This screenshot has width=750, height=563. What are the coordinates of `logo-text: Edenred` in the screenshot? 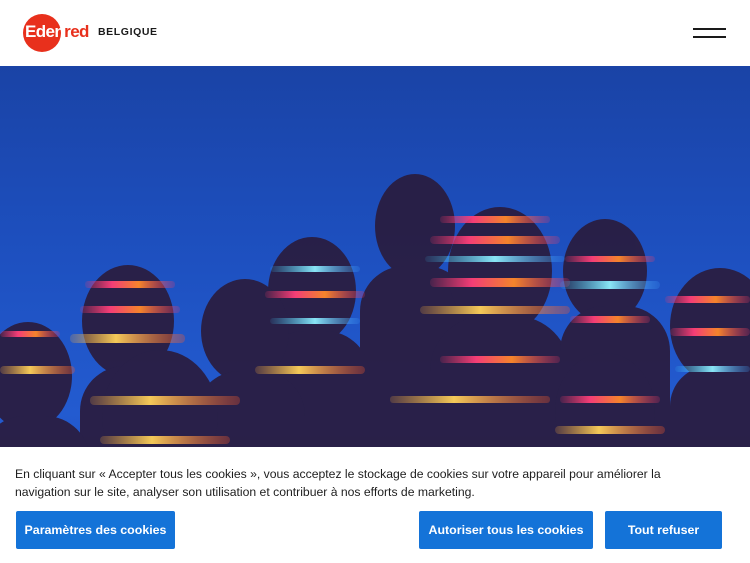 It's located at (57, 31).